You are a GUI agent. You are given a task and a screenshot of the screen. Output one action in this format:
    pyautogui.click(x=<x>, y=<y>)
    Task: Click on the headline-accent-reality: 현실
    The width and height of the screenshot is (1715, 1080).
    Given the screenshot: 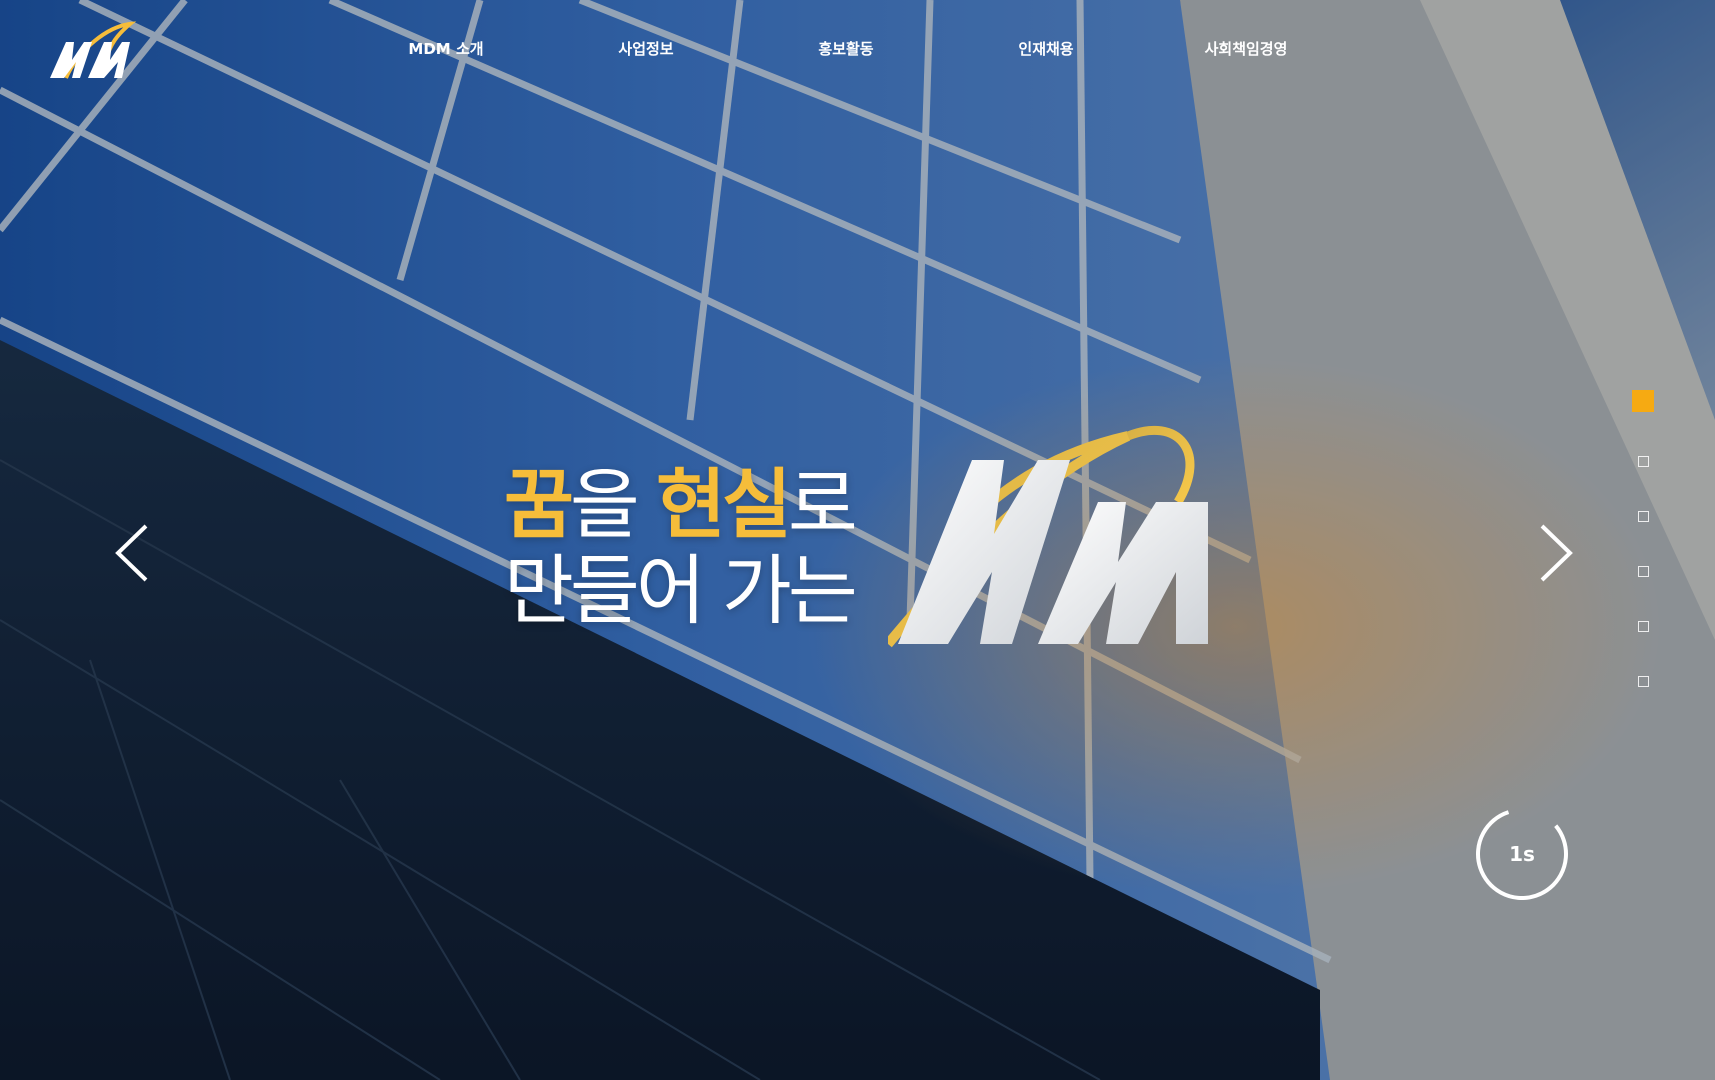 What is the action you would take?
    pyautogui.click(x=724, y=504)
    